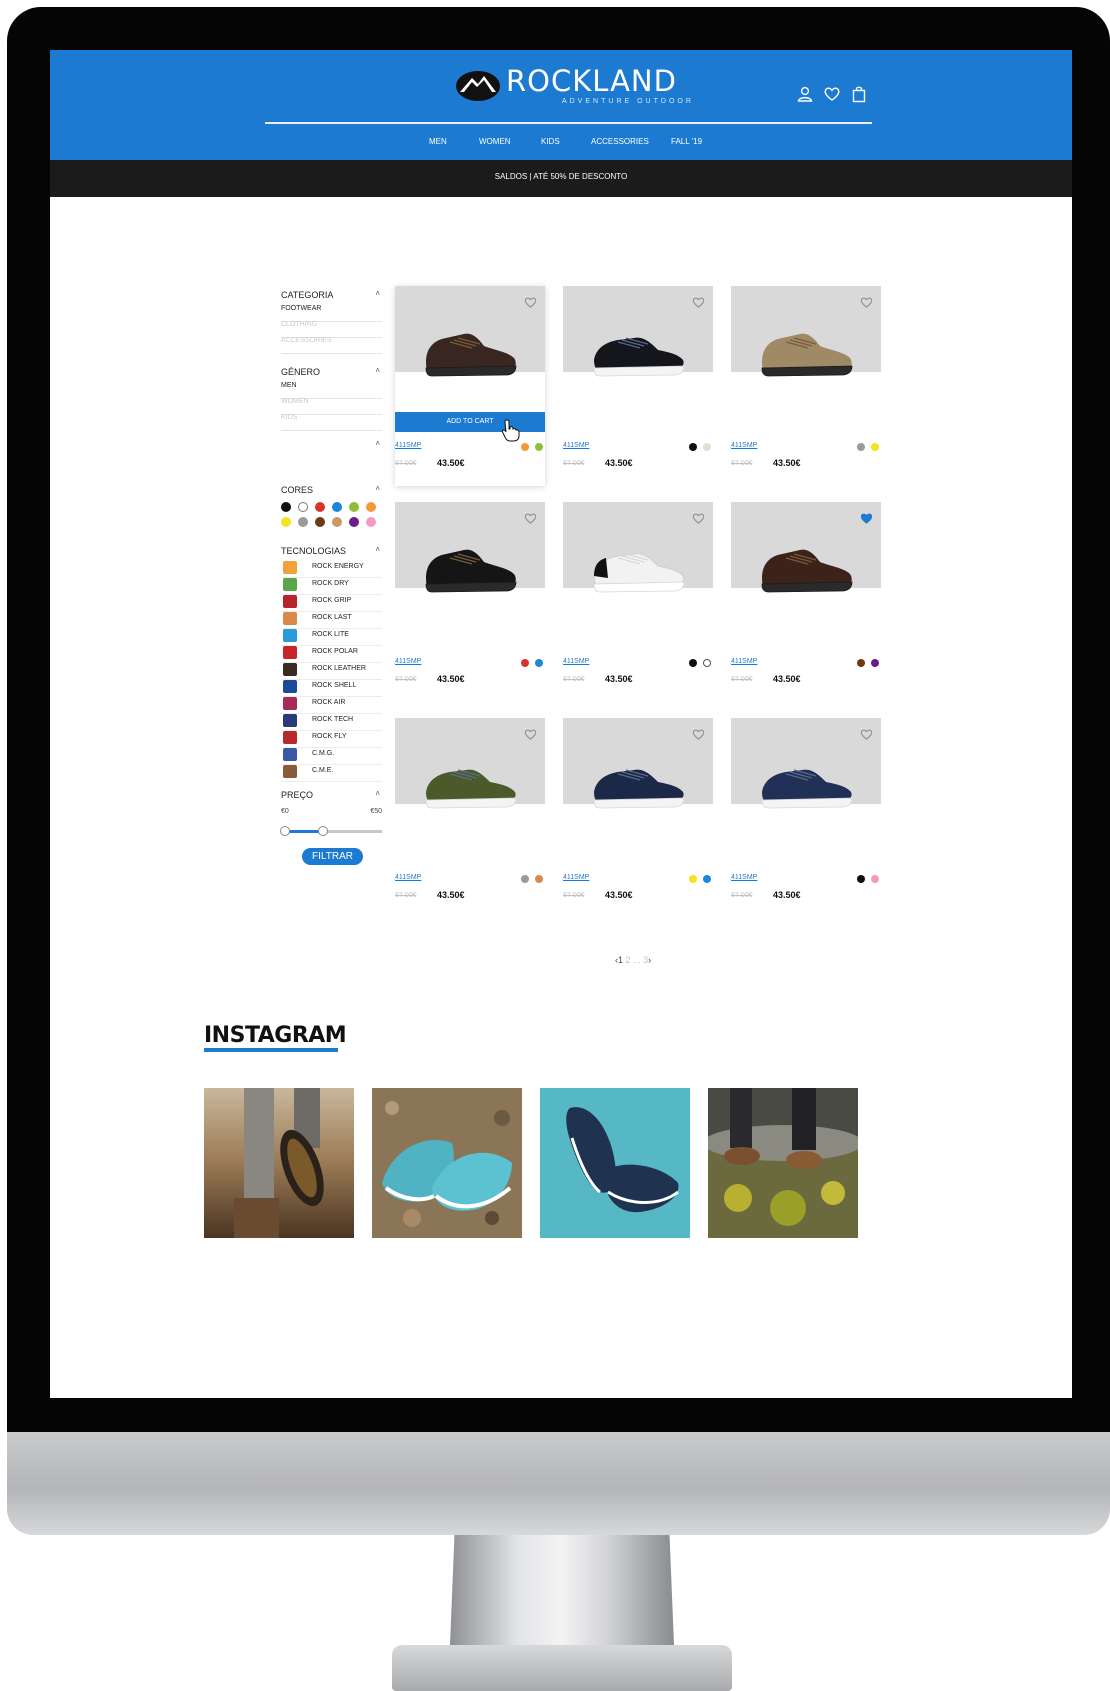 This screenshot has width=1110, height=1691. I want to click on filter-collapsed-header: ˄, so click(331, 445).